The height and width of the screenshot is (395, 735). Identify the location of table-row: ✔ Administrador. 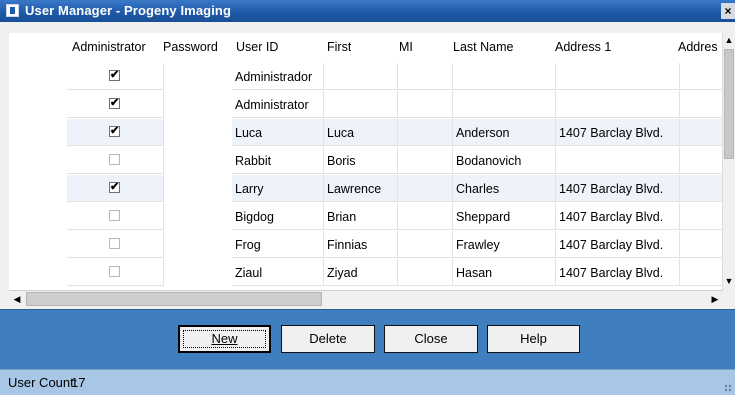
(366, 77).